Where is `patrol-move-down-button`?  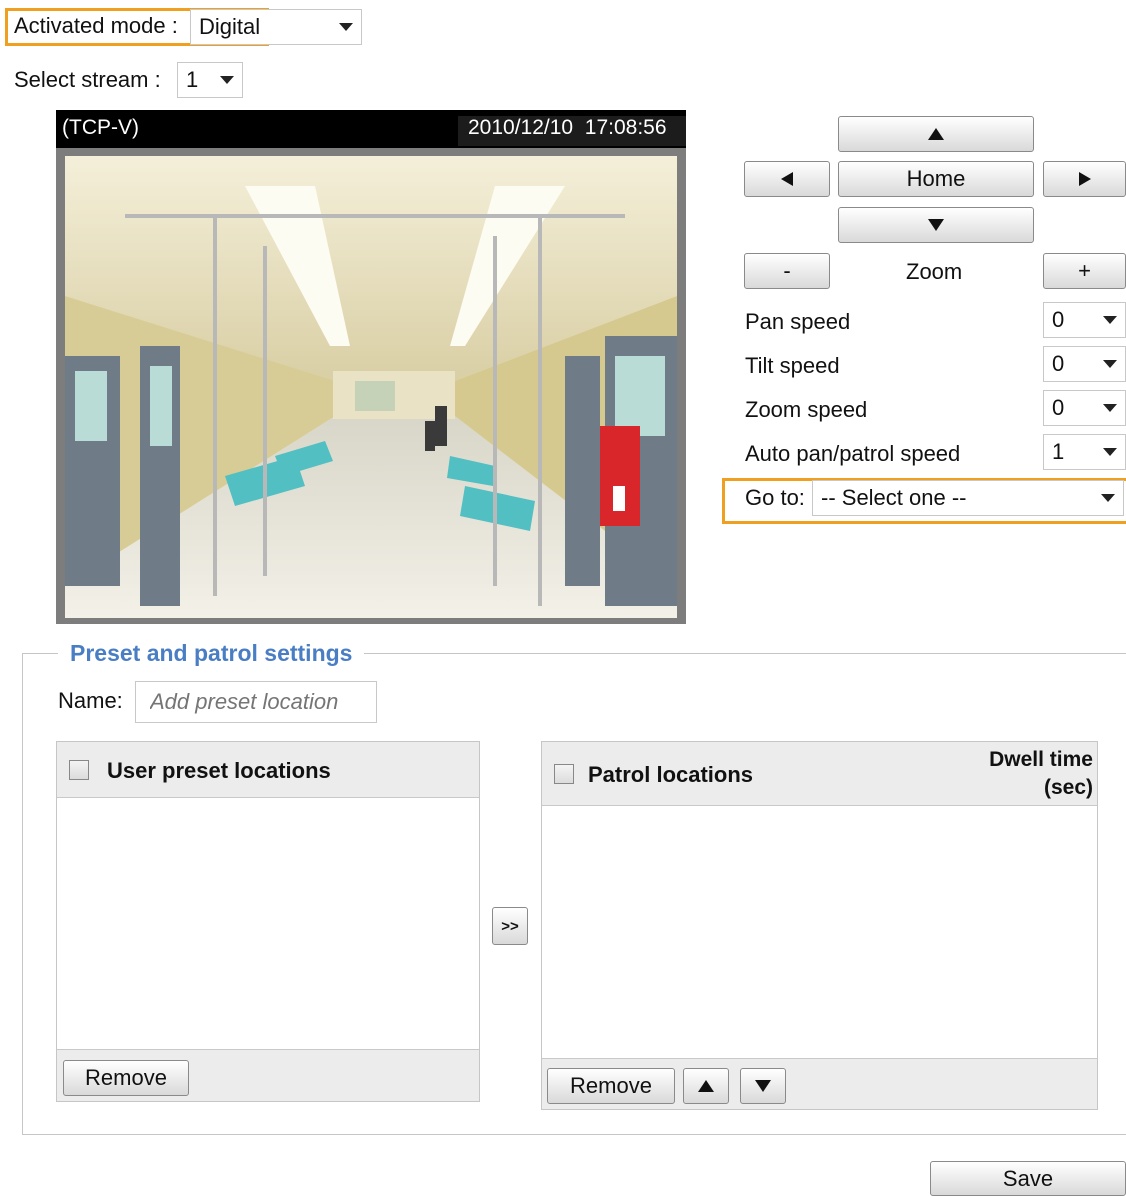
patrol-move-down-button is located at coordinates (763, 1086).